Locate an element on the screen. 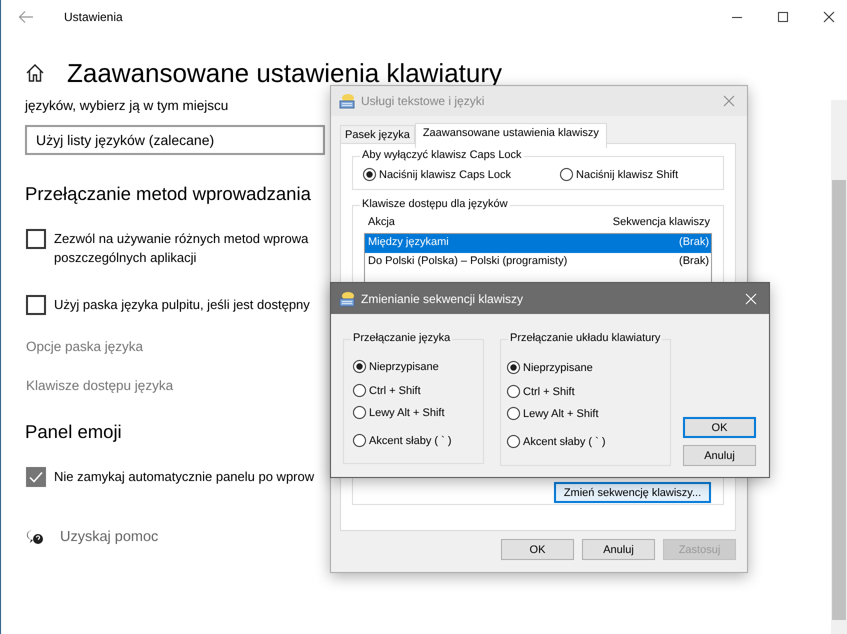  maximize-icon is located at coordinates (783, 17).